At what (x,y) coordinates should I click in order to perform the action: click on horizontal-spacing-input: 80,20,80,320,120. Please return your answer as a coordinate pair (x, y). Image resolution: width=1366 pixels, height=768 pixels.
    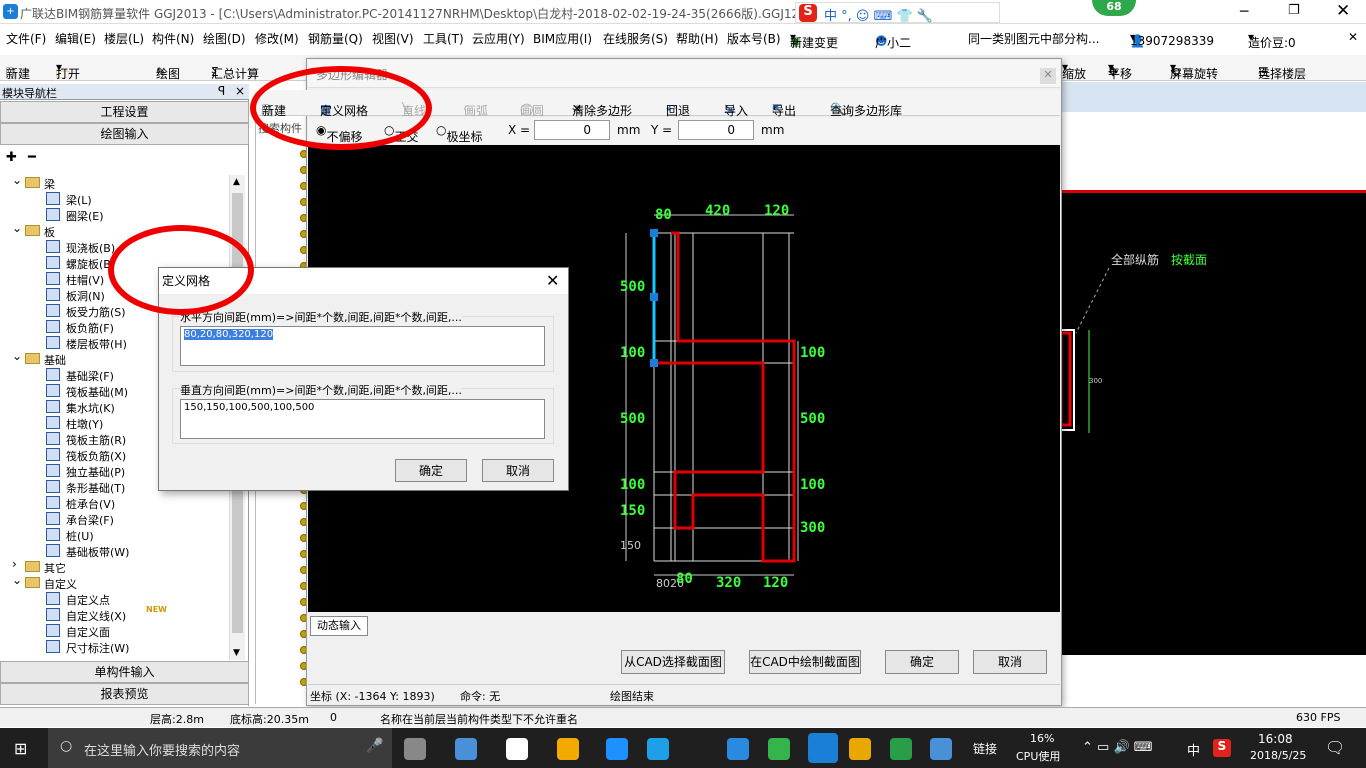
    Looking at the image, I should click on (362, 346).